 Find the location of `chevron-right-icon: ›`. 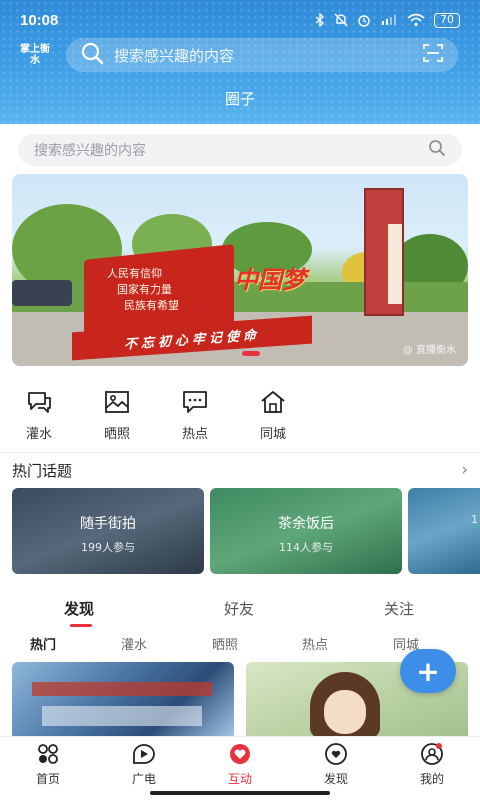

chevron-right-icon: › is located at coordinates (464, 470).